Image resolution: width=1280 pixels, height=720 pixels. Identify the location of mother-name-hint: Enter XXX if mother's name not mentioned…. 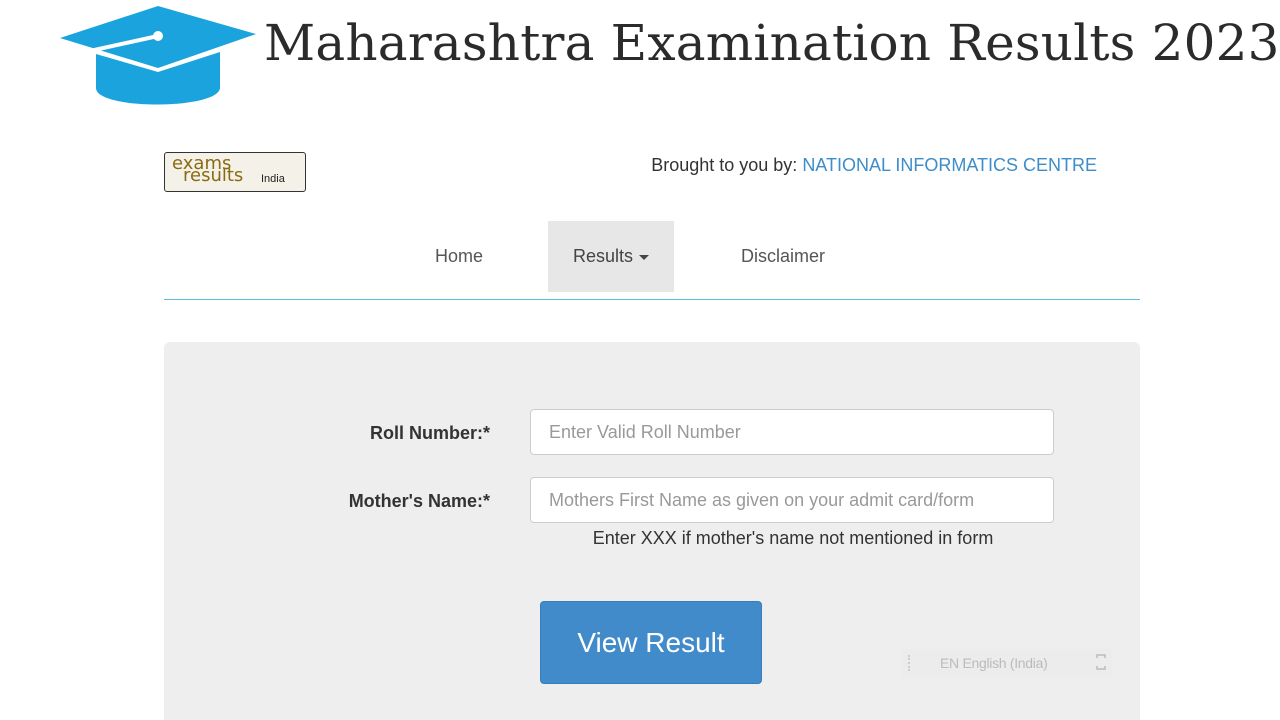
(793, 538).